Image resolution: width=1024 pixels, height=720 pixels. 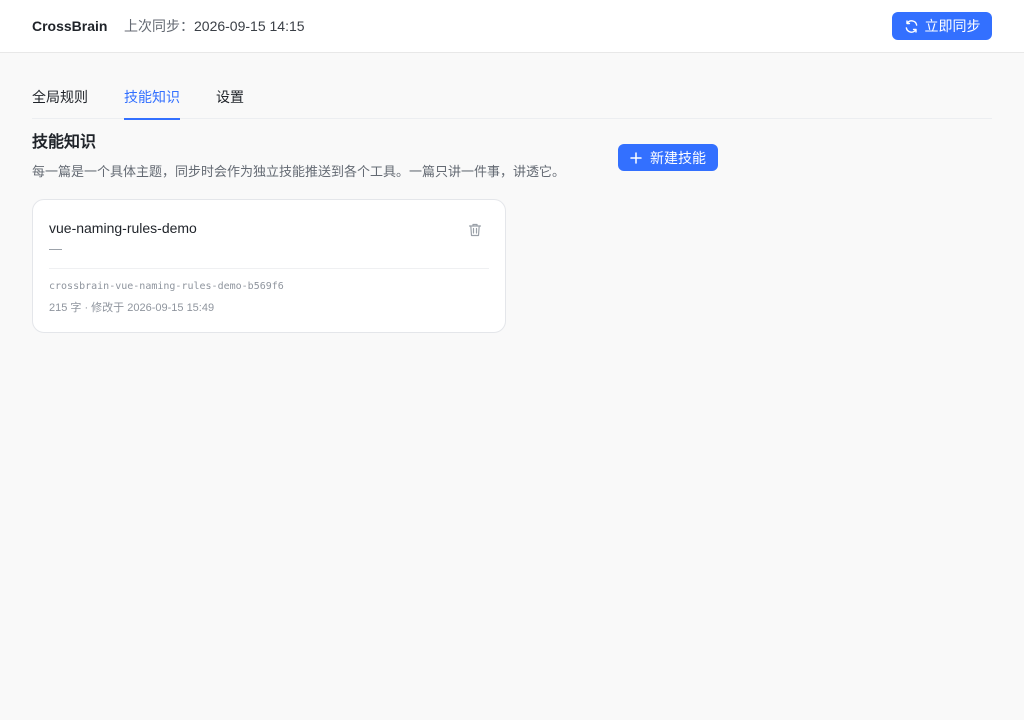 I want to click on skill-description: —, so click(x=55, y=248).